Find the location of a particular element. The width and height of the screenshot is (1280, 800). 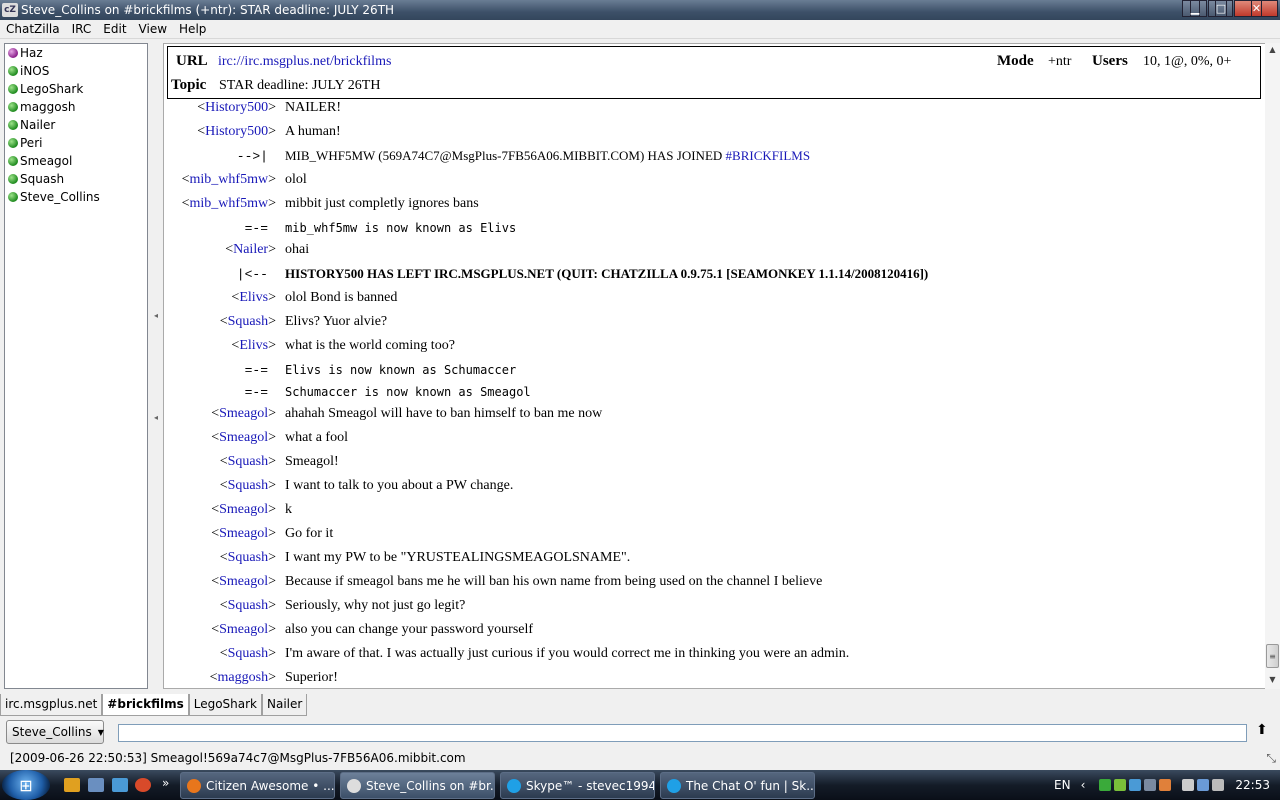

minimize-button: ▁ is located at coordinates (1194, 8).